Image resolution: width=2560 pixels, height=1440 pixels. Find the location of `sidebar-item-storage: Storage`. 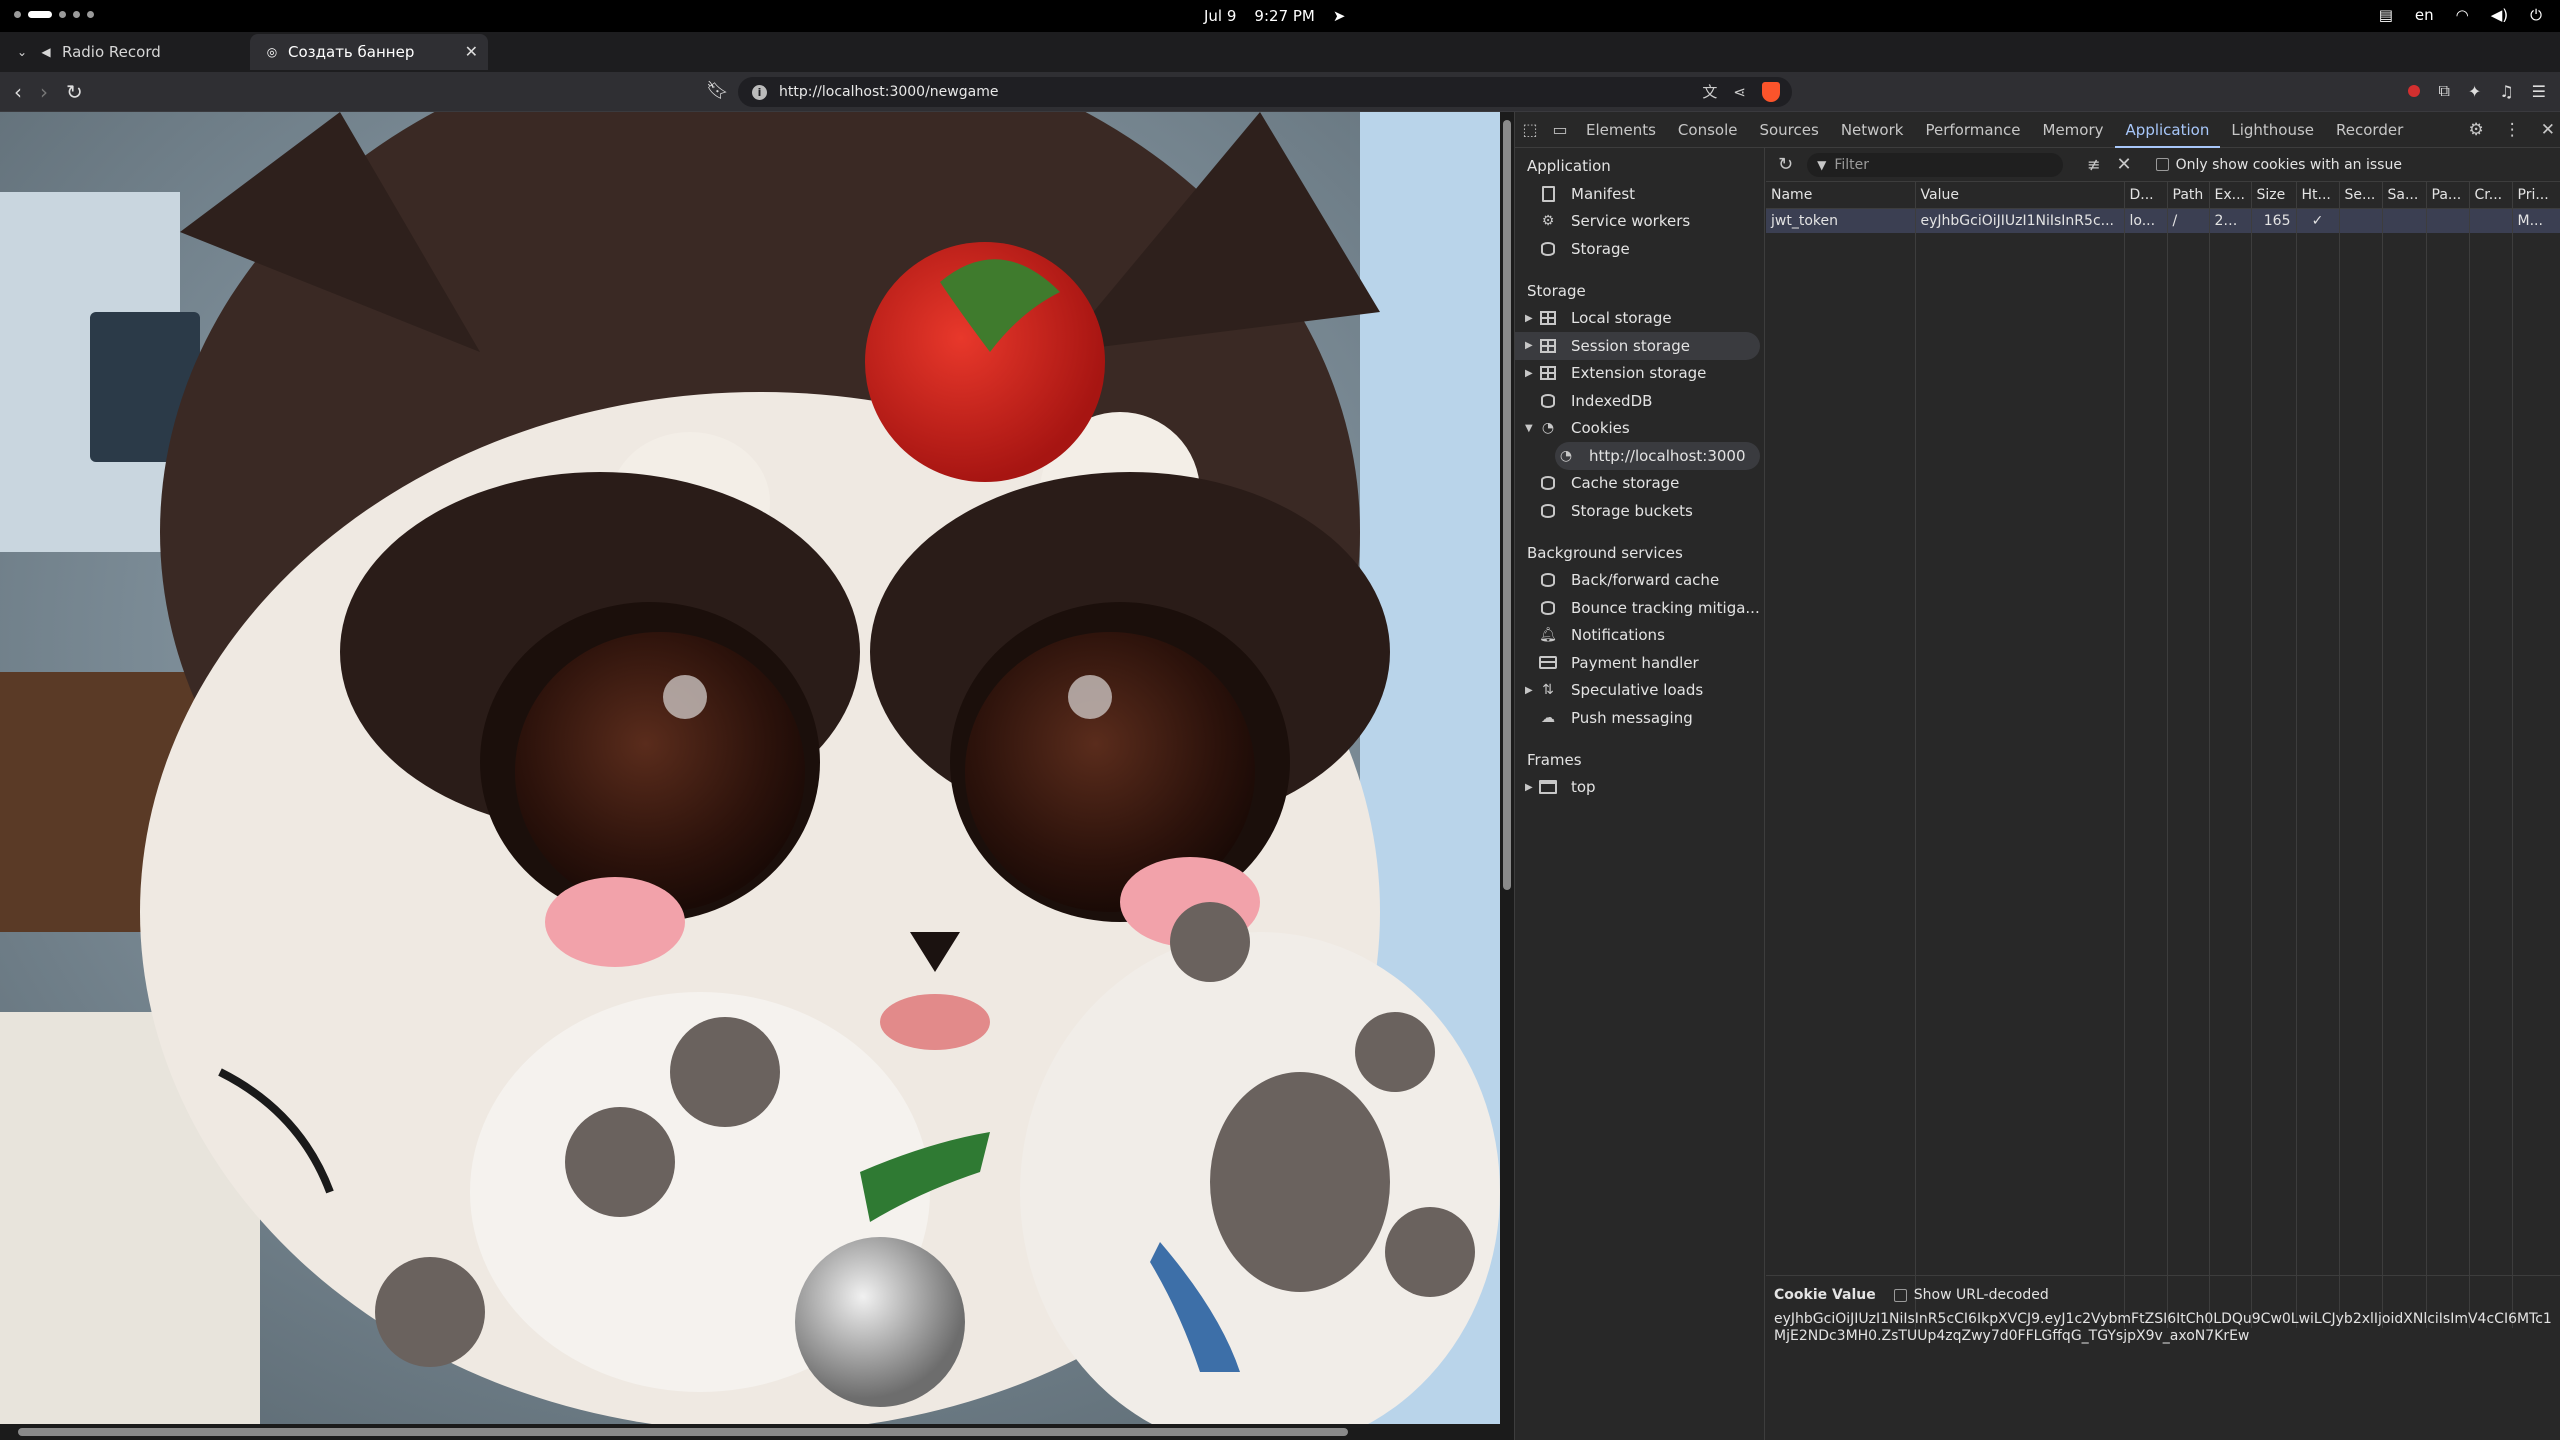

sidebar-item-storage: Storage is located at coordinates (1639, 249).